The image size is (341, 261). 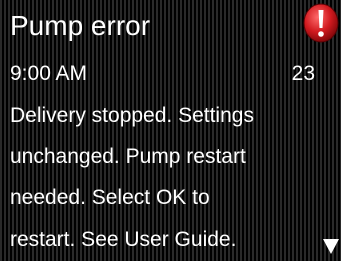 What do you see at coordinates (123, 239) in the screenshot?
I see `message-line-4: restart. See User Guide.` at bounding box center [123, 239].